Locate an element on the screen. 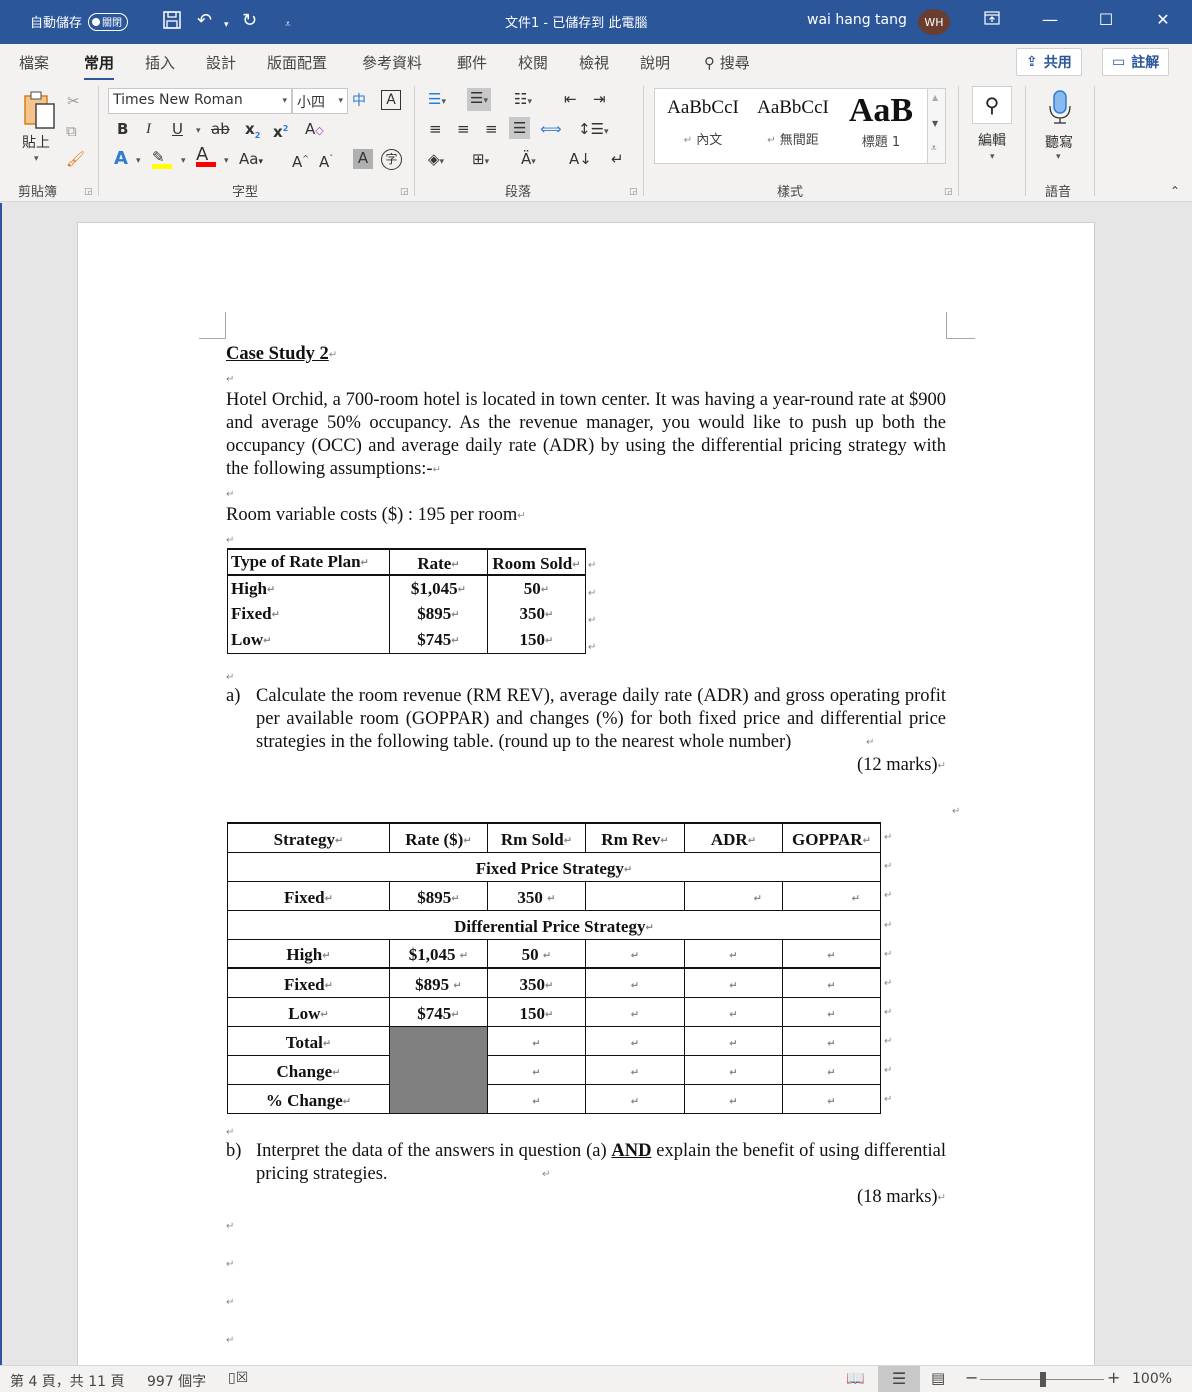 The image size is (1192, 1392). show-paragraph-marks-icon: ↵ is located at coordinates (617, 159).